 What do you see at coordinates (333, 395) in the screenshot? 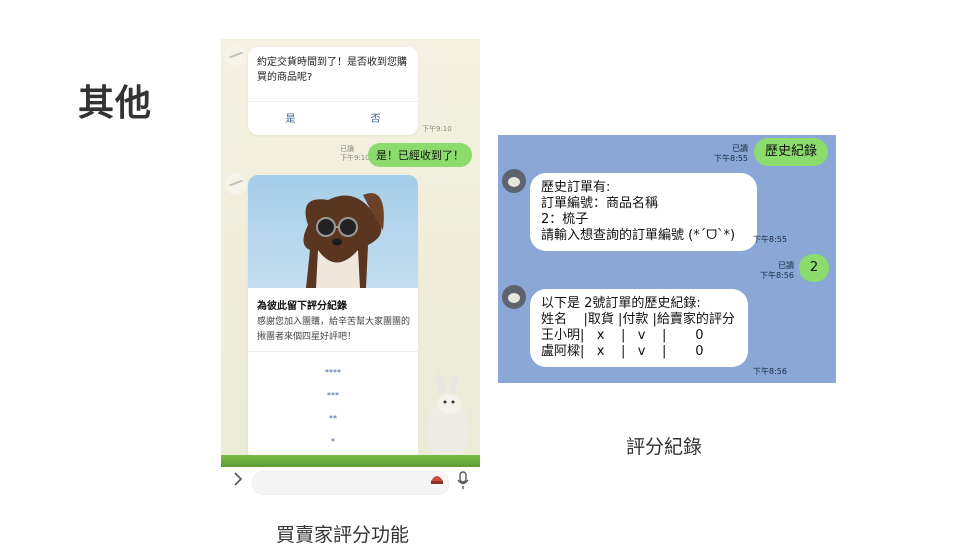
I see `rating-option-3-stars: ***` at bounding box center [333, 395].